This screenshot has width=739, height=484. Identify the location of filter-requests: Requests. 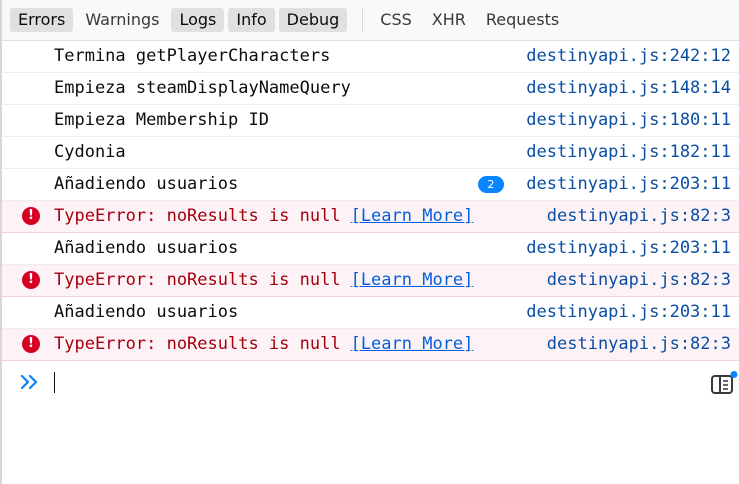
(522, 20).